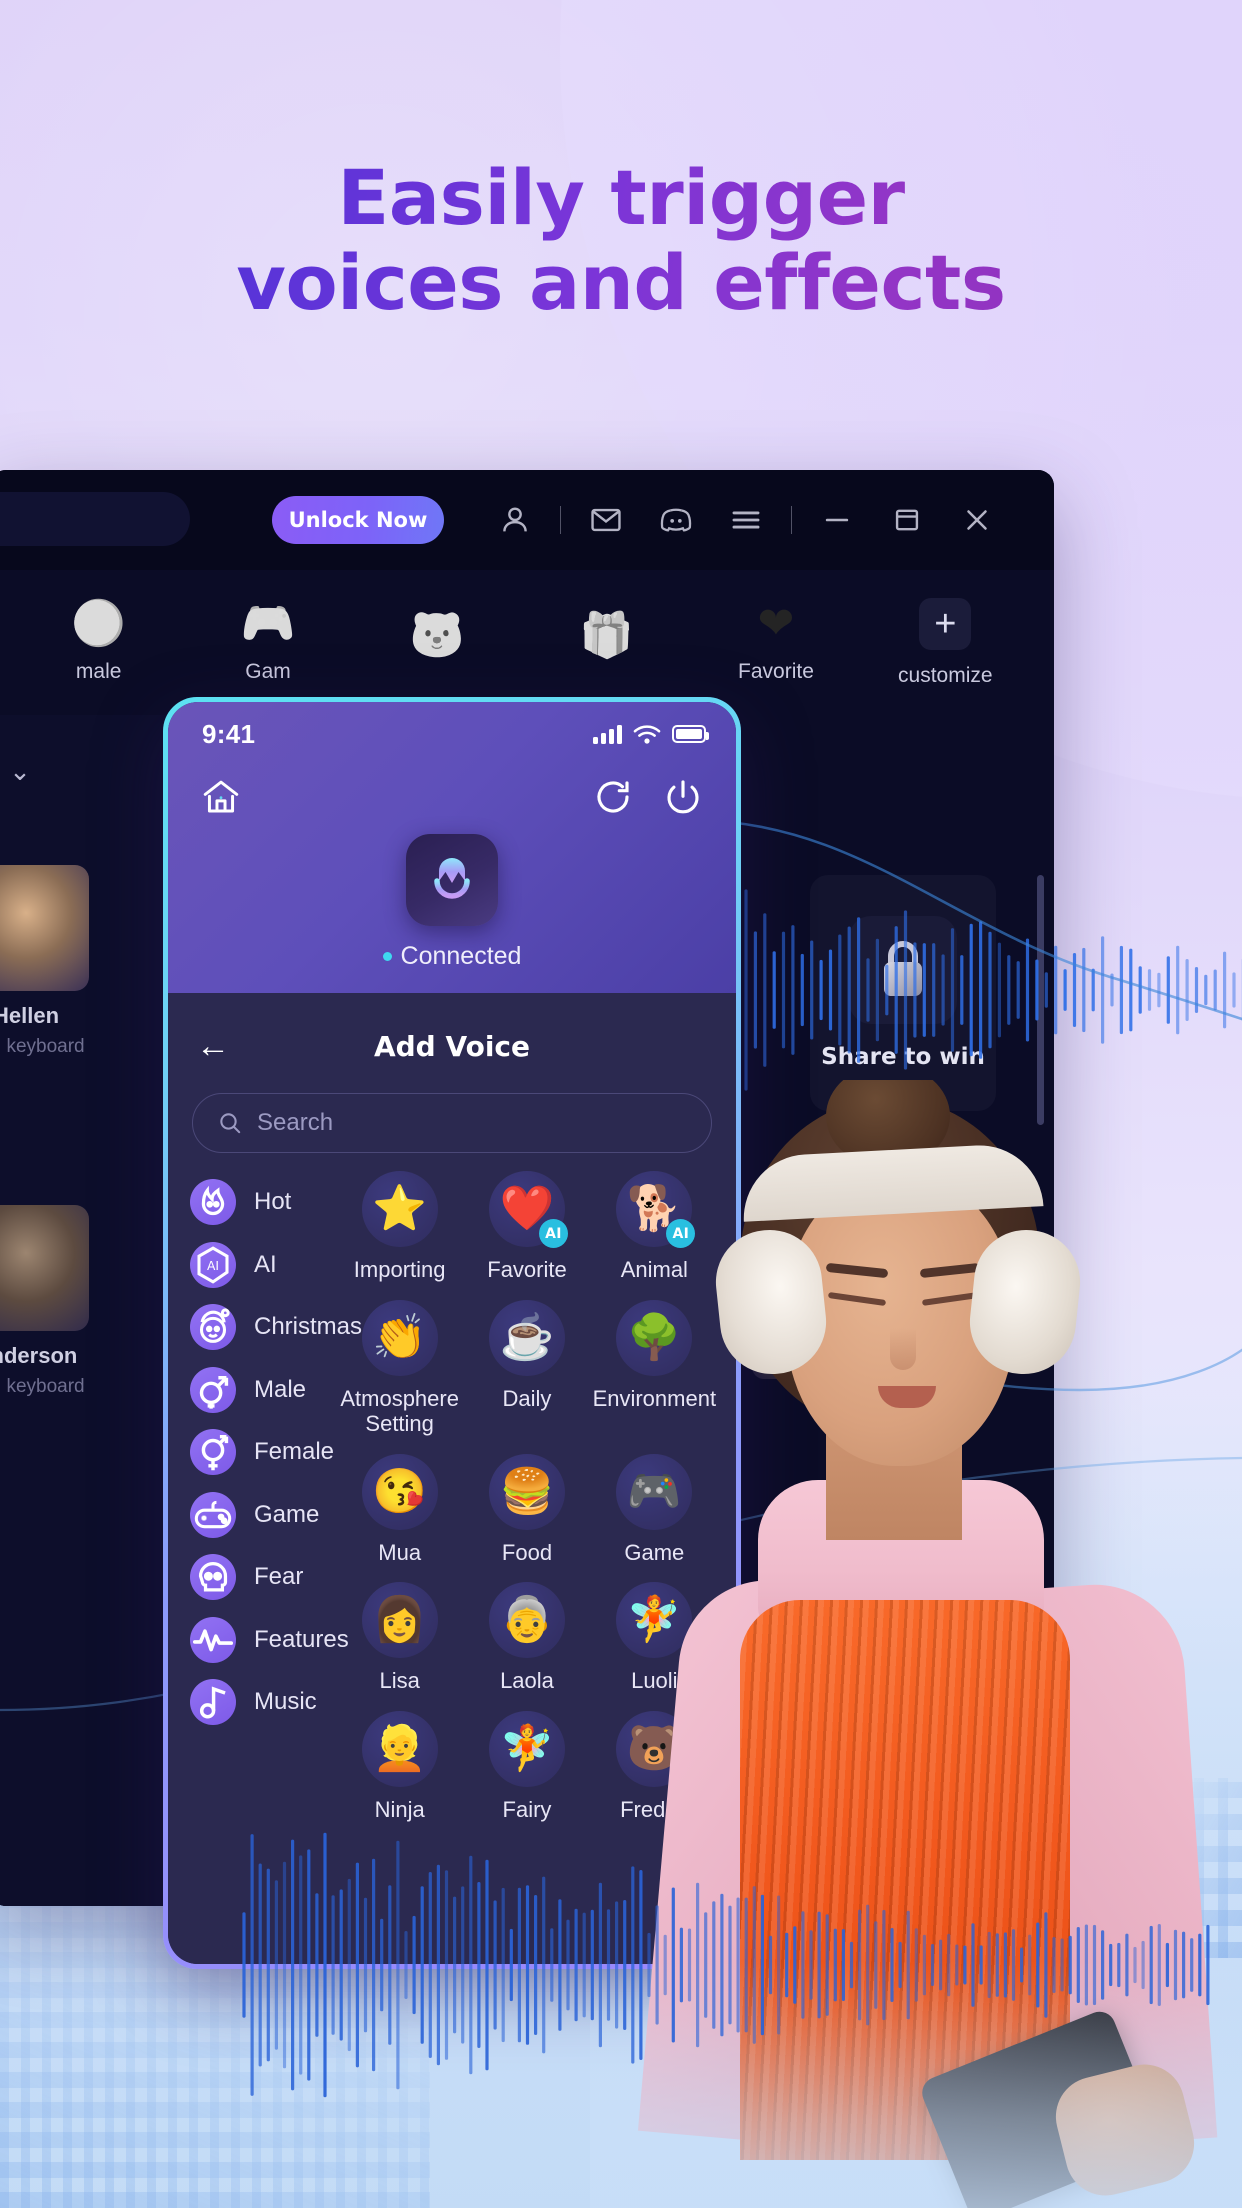  What do you see at coordinates (213, 1264) in the screenshot?
I see `ai-hexagon-icon: AI` at bounding box center [213, 1264].